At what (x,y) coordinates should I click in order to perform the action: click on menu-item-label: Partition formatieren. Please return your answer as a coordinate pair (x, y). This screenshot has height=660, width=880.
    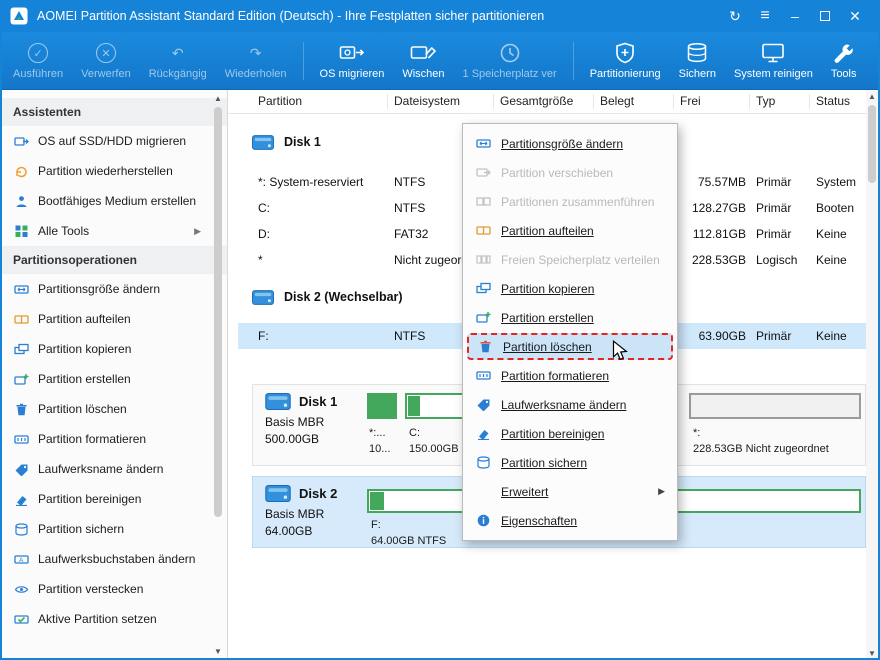
    Looking at the image, I should click on (555, 375).